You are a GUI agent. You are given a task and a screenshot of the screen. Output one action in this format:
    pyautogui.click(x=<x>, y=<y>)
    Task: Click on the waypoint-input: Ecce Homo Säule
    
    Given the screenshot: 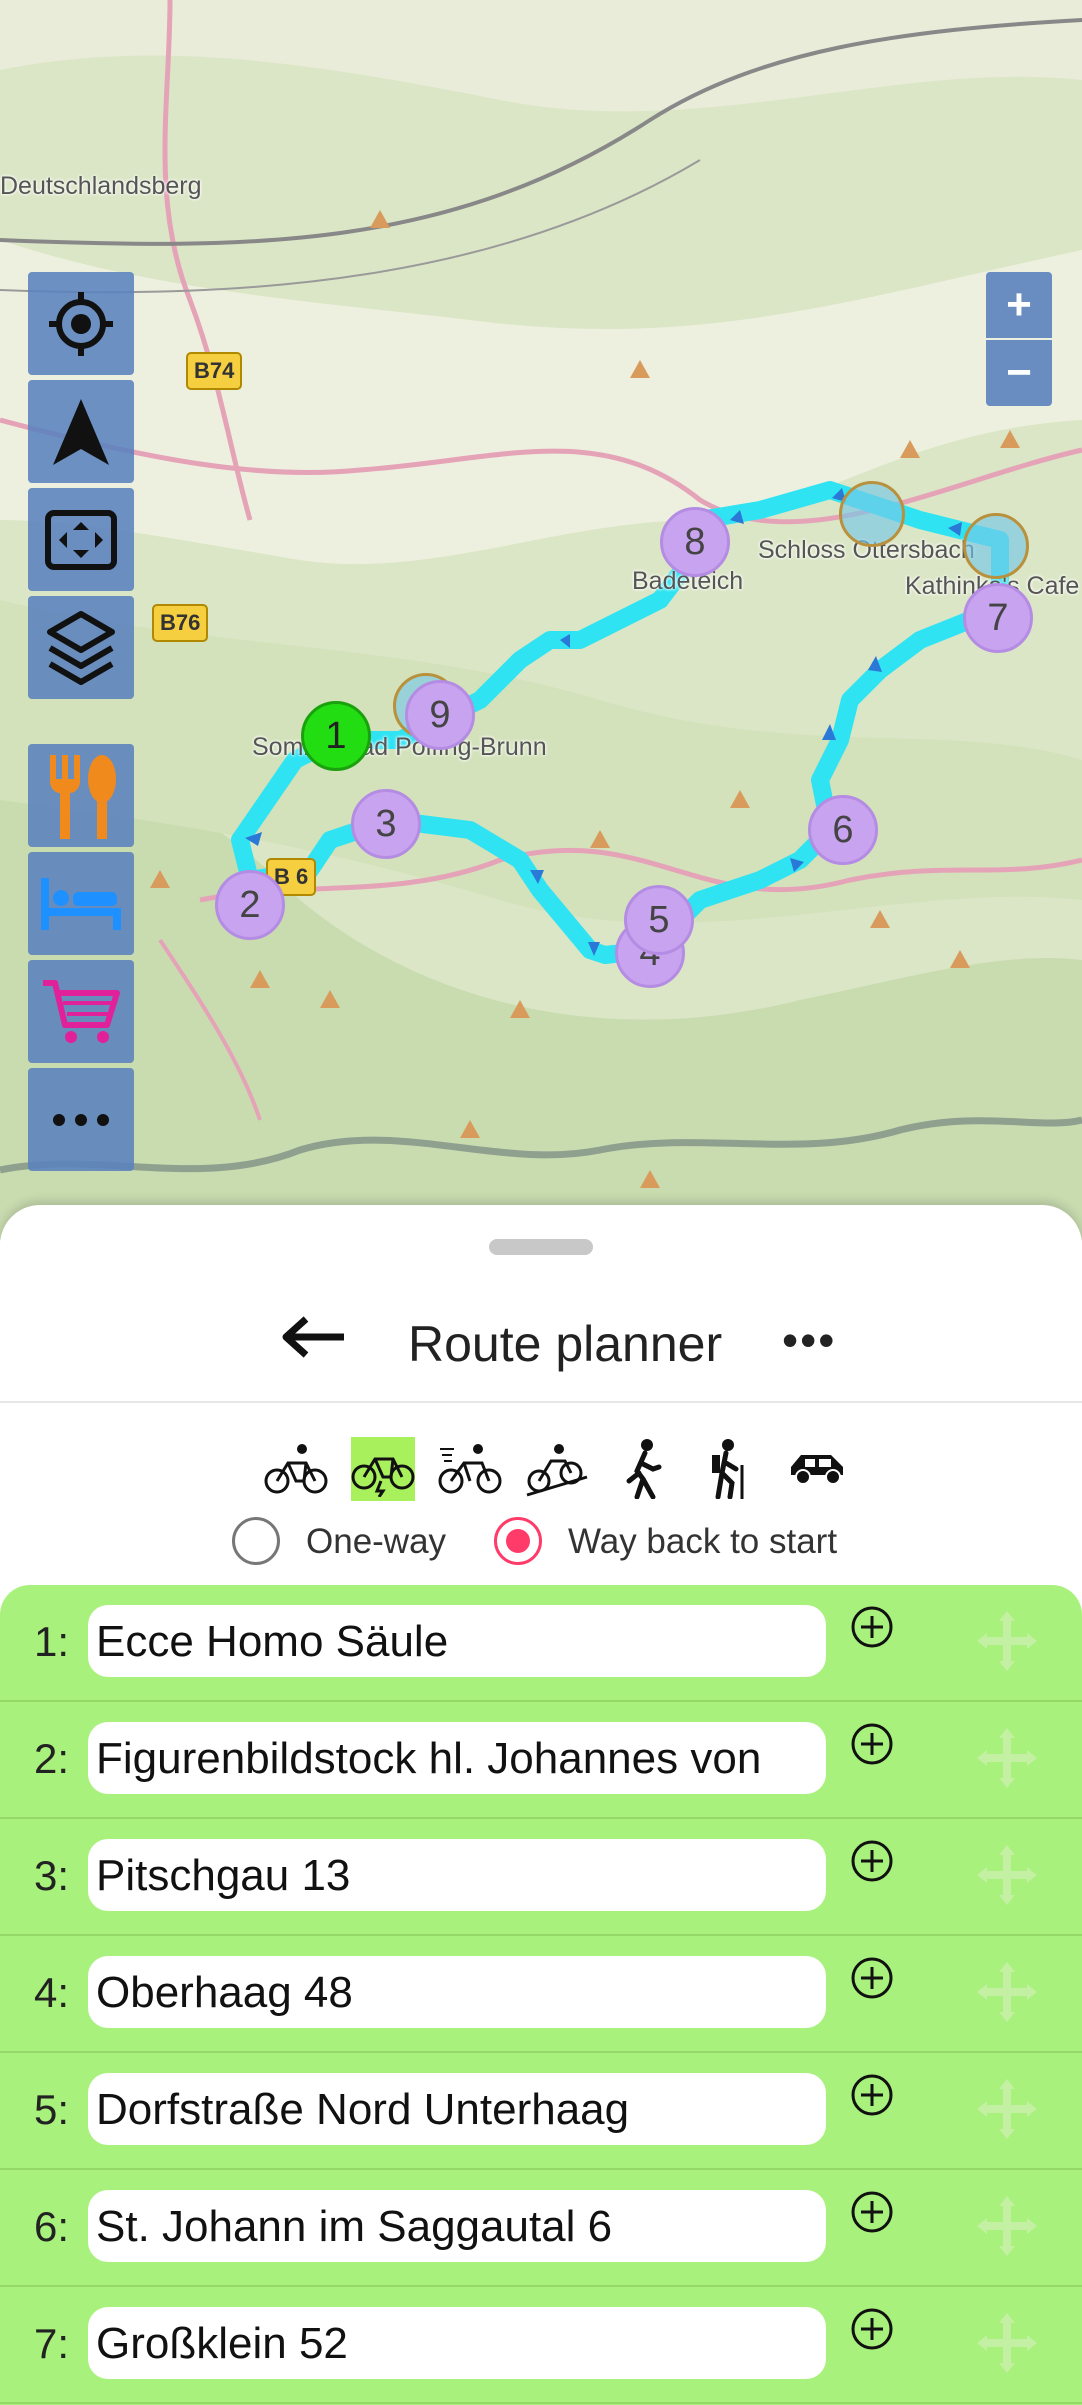 What is the action you would take?
    pyautogui.click(x=457, y=1641)
    